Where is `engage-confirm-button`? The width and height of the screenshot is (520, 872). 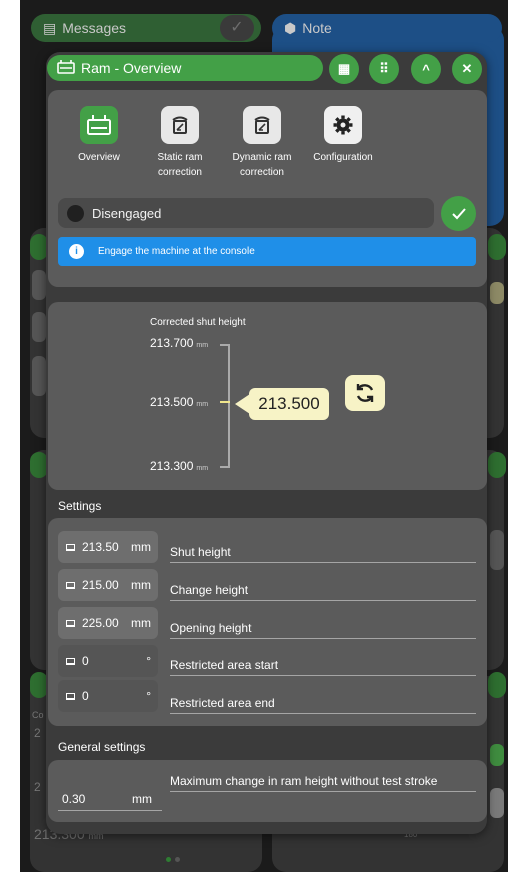
engage-confirm-button is located at coordinates (458, 213).